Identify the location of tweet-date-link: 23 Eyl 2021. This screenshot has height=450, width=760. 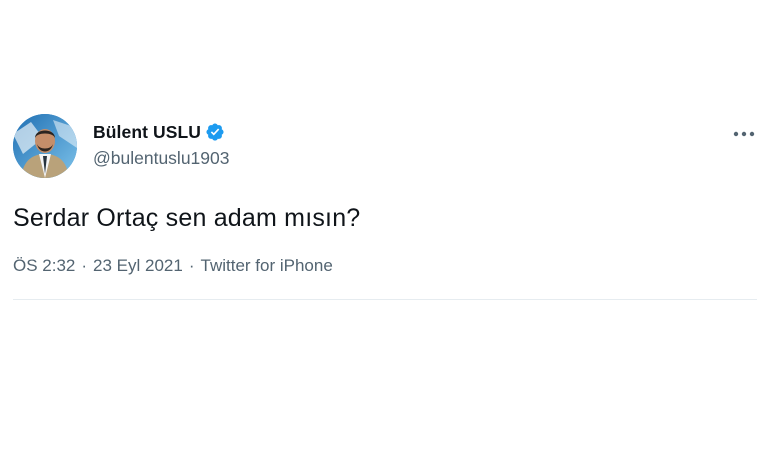
(138, 266).